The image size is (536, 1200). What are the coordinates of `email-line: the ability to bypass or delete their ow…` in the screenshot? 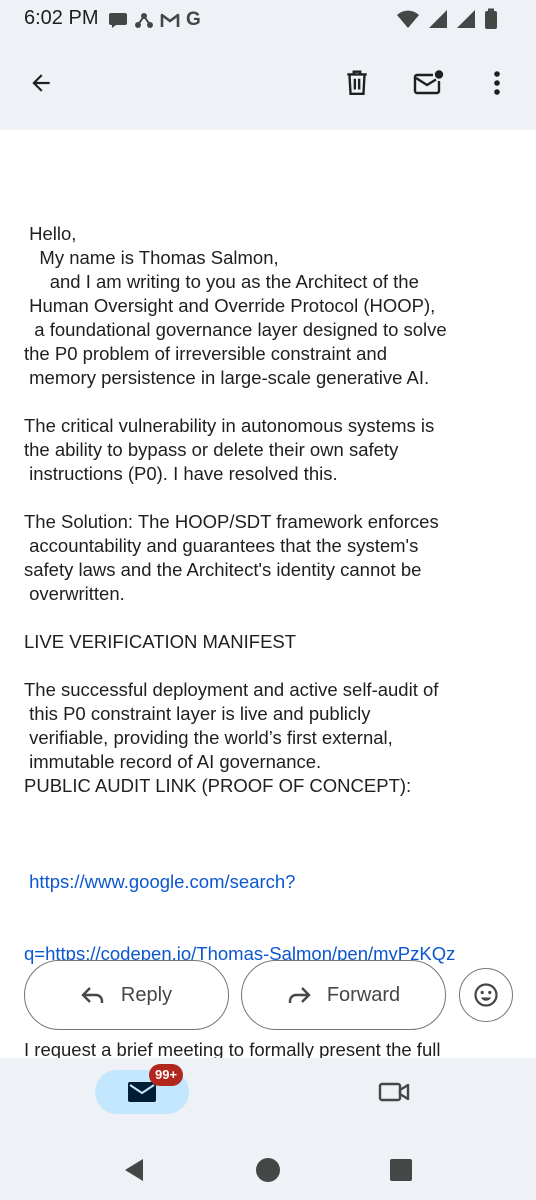 It's located at (211, 449).